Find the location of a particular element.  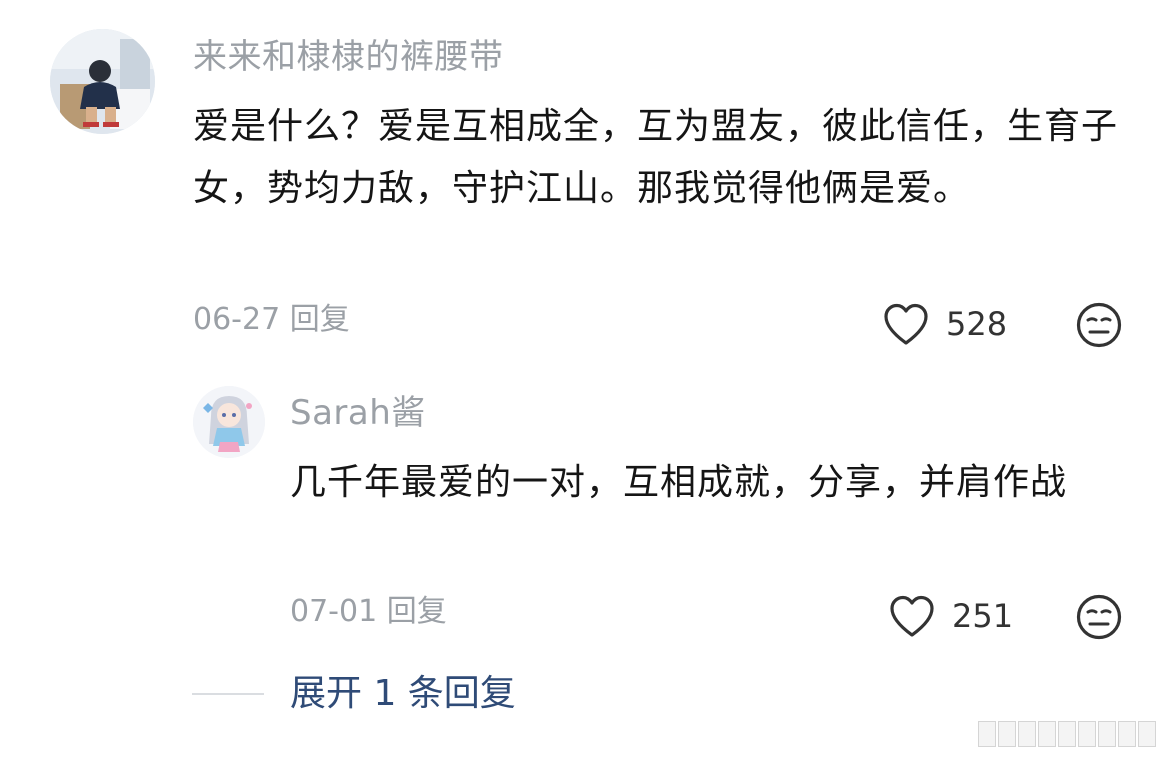

expand-divider is located at coordinates (228, 694).